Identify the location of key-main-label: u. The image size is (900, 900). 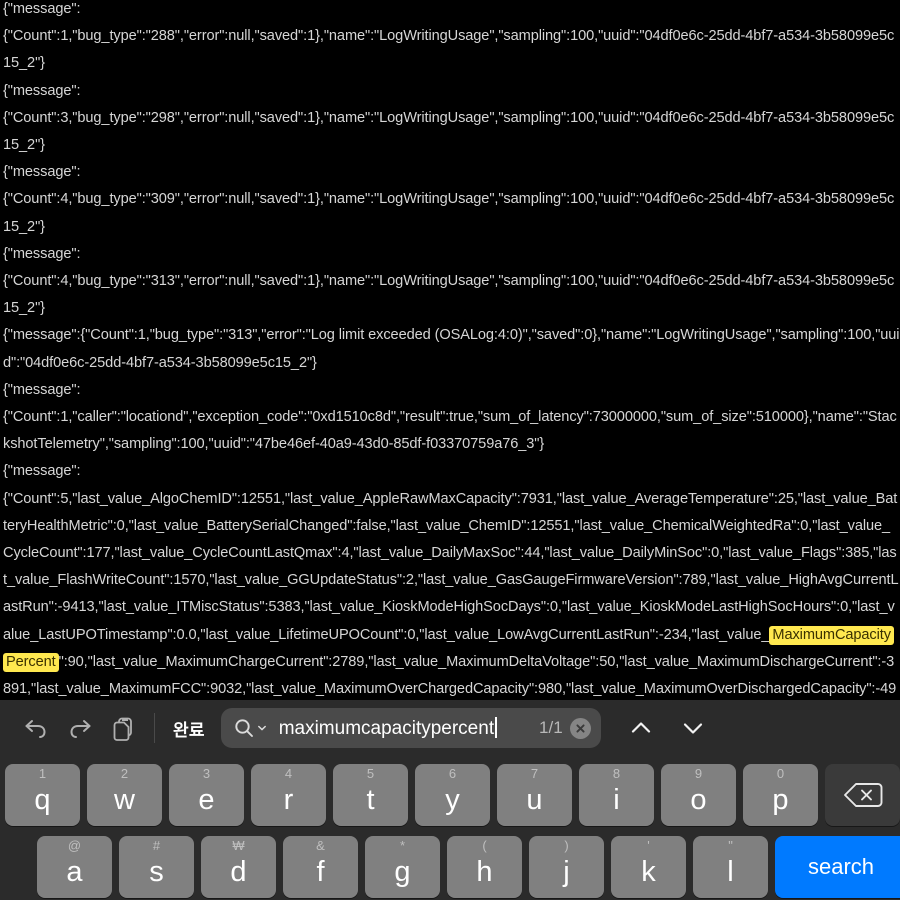
(534, 800).